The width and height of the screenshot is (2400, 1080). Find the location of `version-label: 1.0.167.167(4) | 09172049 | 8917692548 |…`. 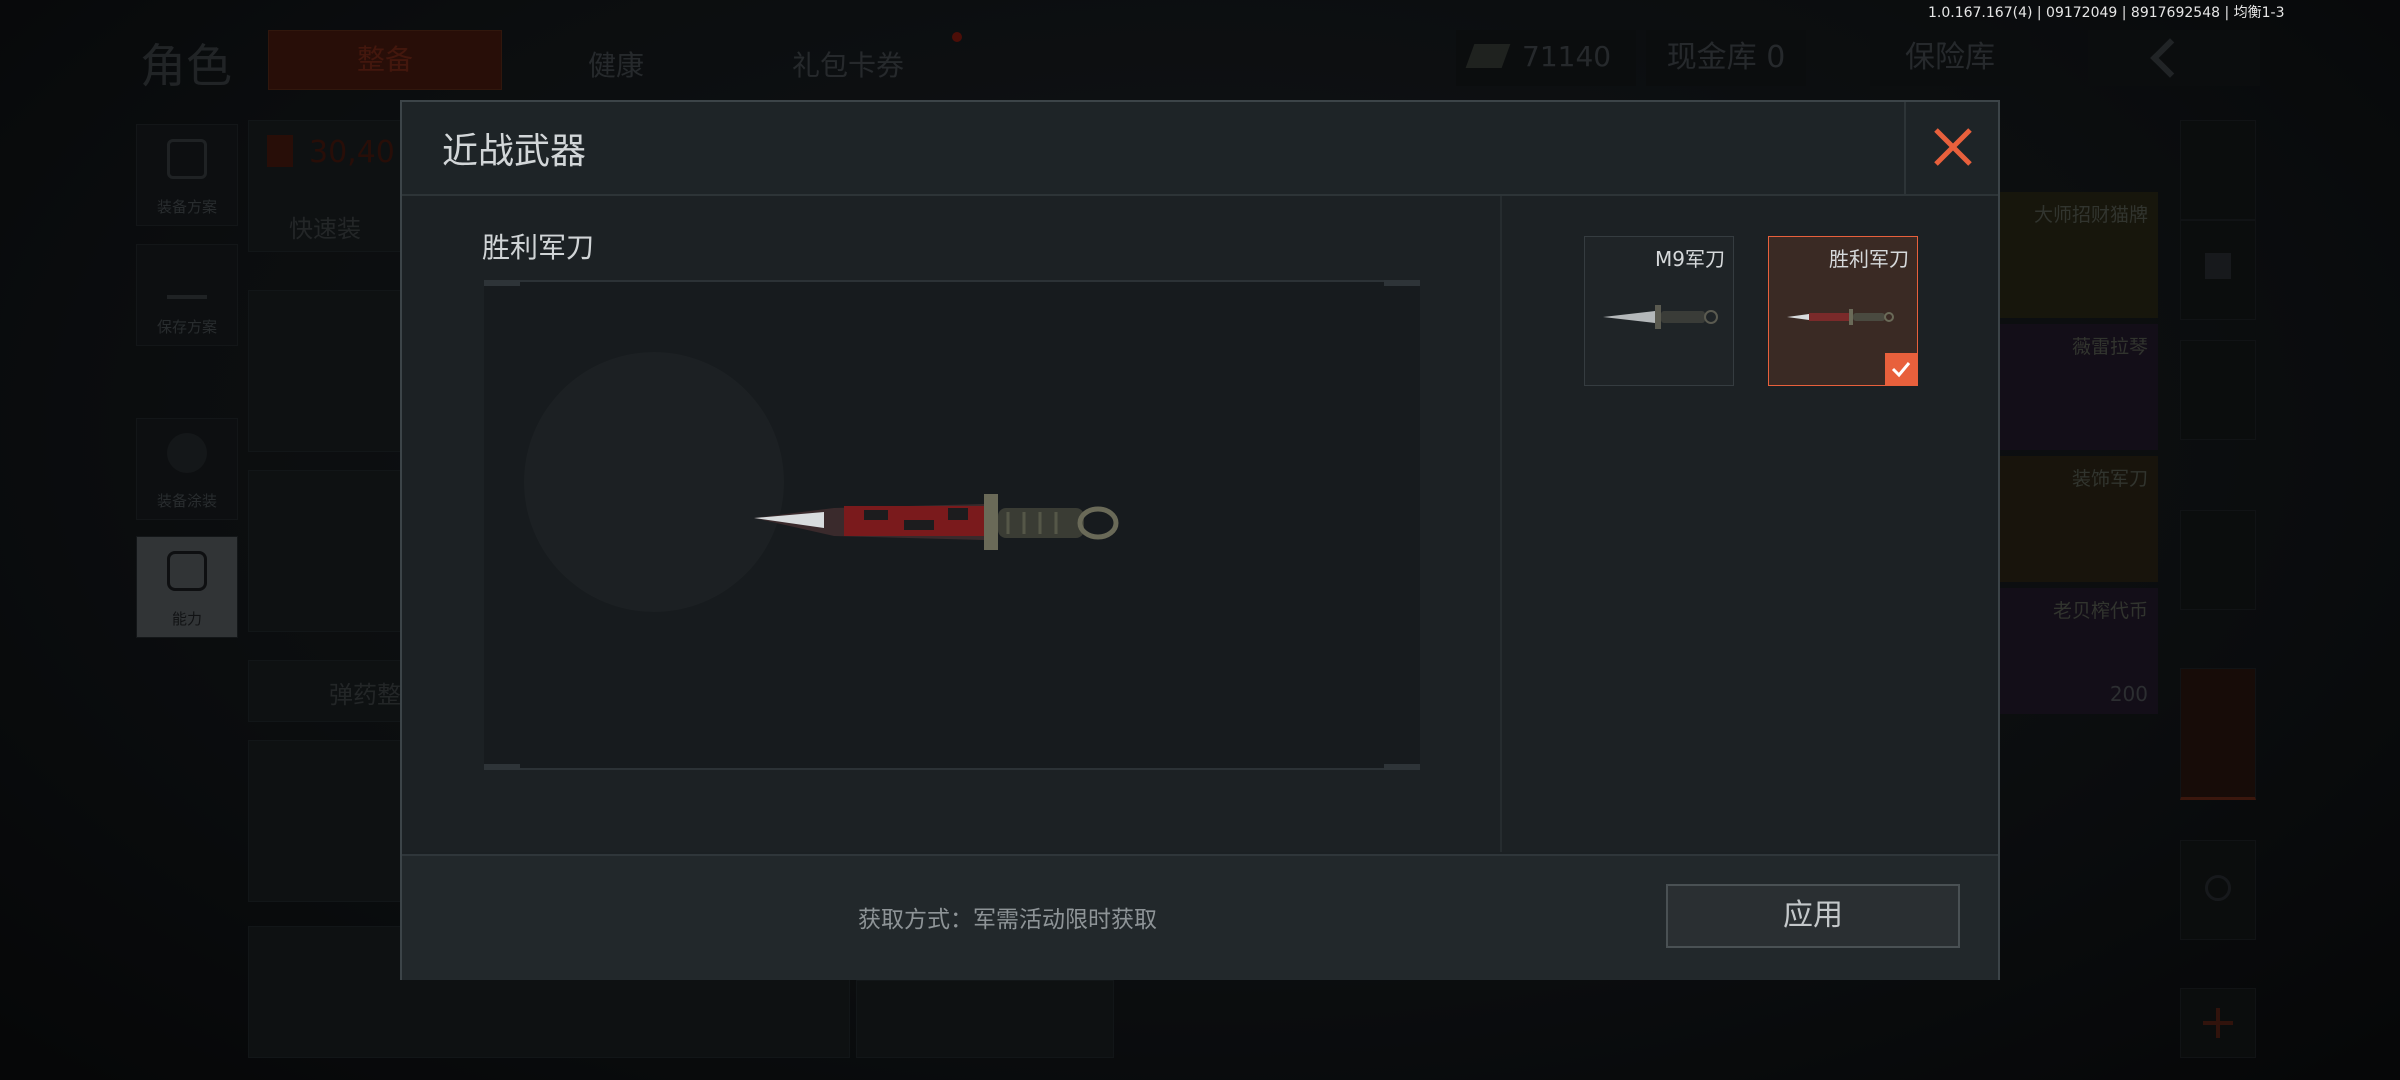

version-label: 1.0.167.167(4) | 09172049 | 8917692548 |… is located at coordinates (2106, 13).